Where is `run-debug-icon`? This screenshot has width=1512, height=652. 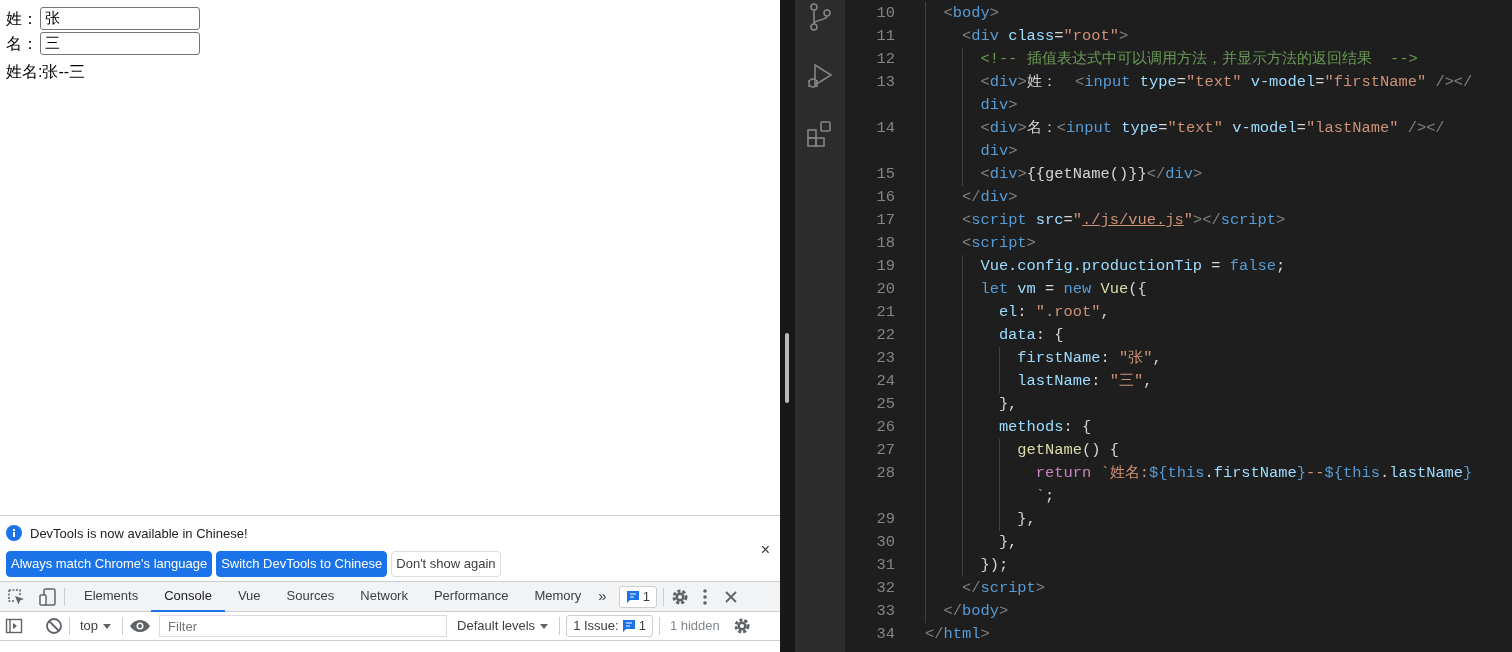 run-debug-icon is located at coordinates (820, 76).